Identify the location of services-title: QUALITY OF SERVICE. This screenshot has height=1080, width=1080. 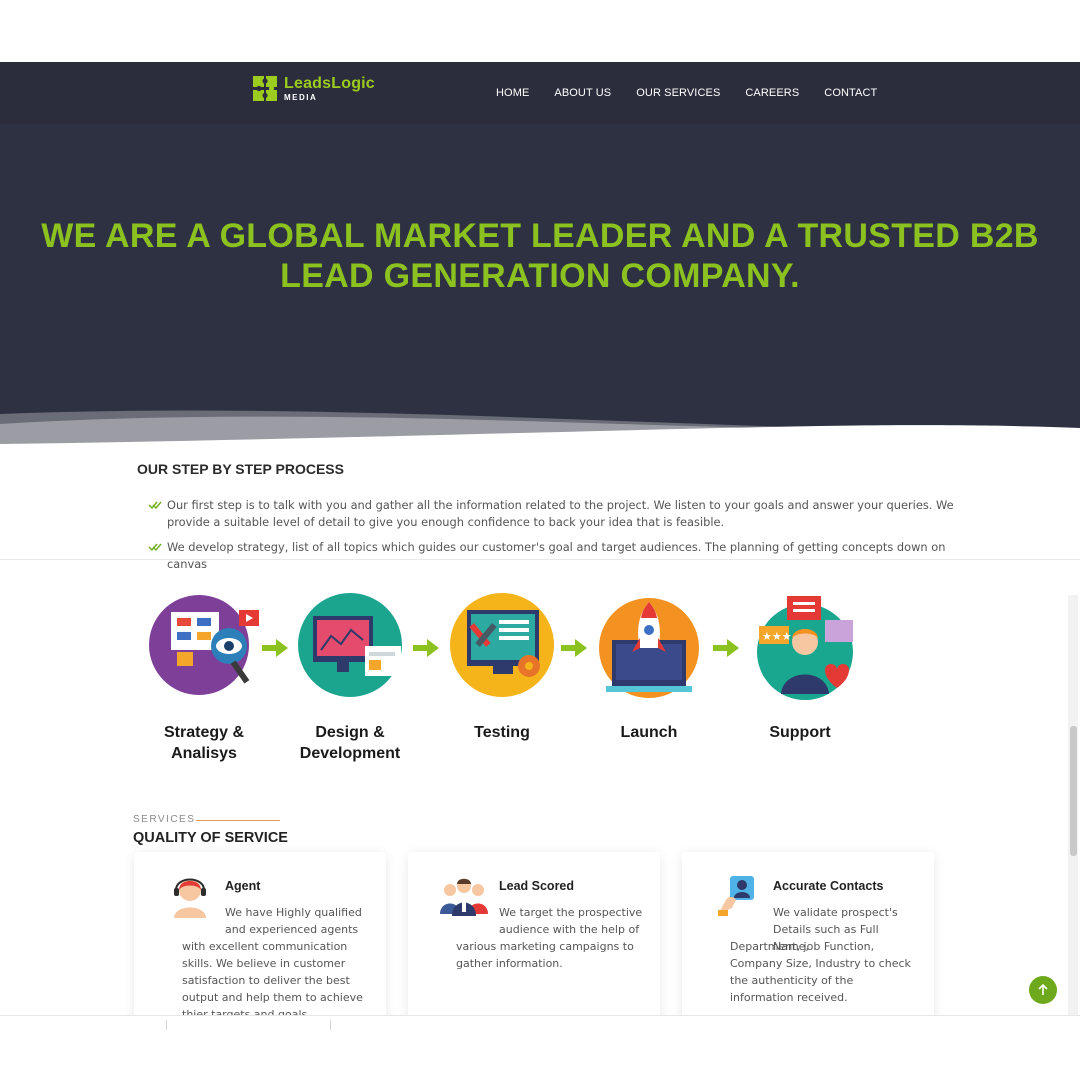
(210, 838).